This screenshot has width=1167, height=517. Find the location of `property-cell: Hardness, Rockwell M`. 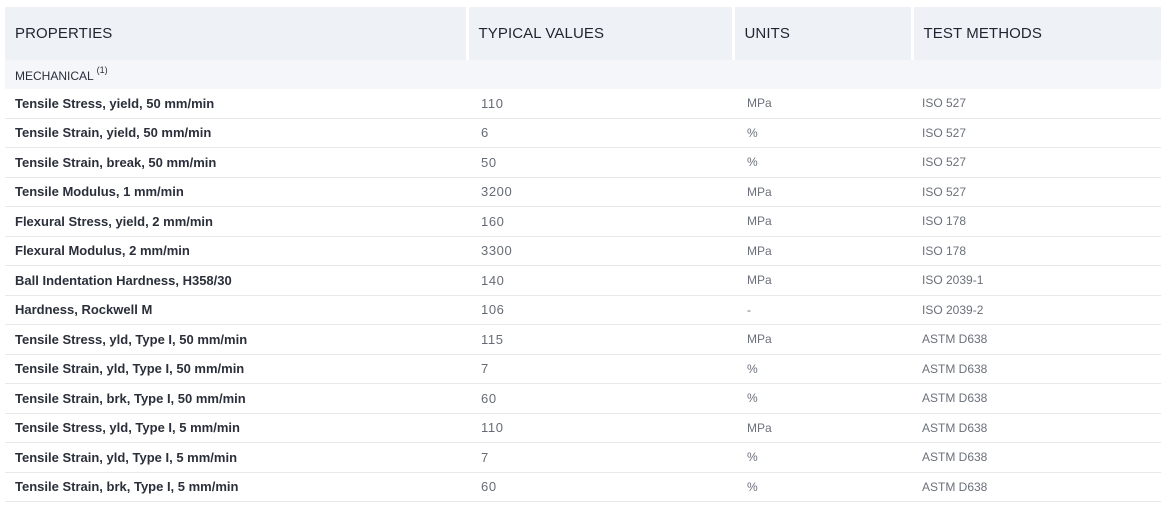

property-cell: Hardness, Rockwell M is located at coordinates (236, 310).